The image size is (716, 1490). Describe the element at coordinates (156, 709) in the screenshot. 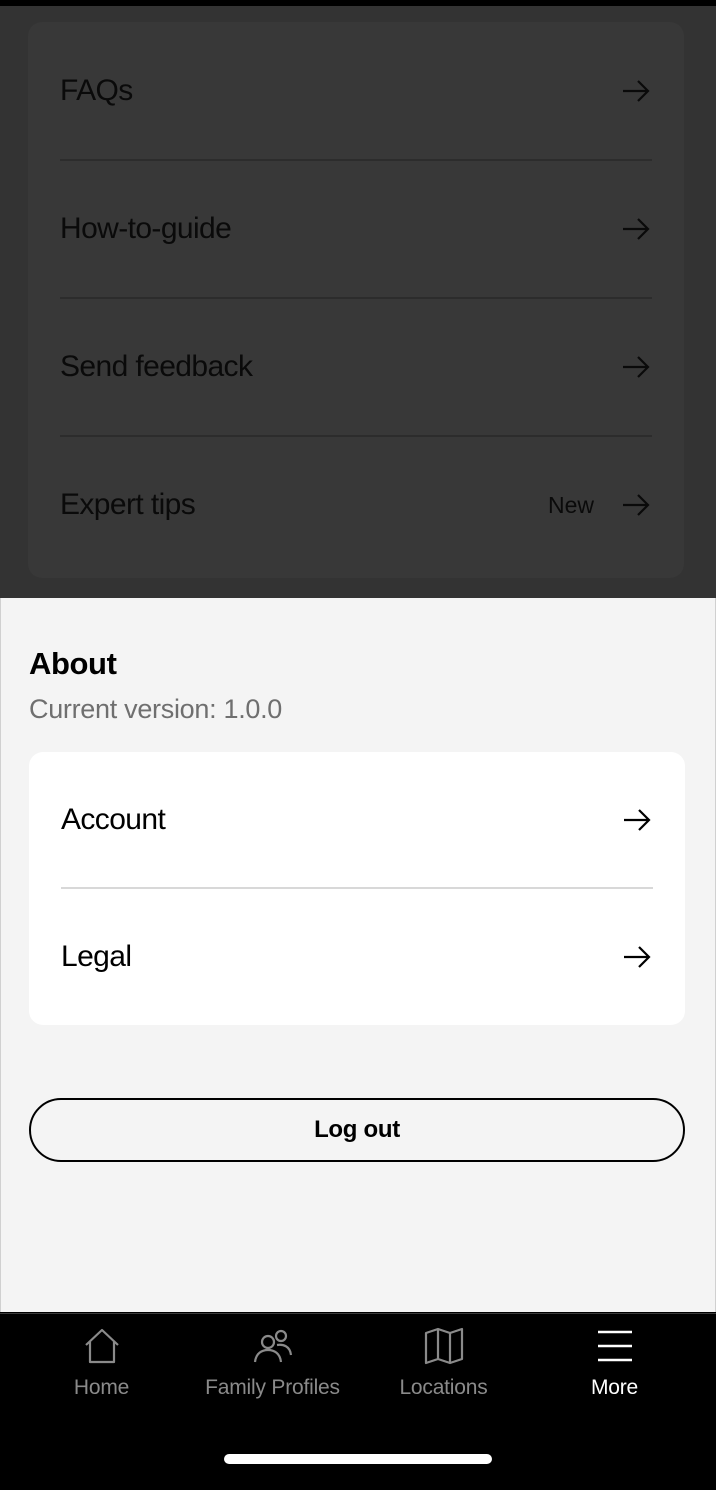

I see `version-text: Current version: 1.0.0` at that location.